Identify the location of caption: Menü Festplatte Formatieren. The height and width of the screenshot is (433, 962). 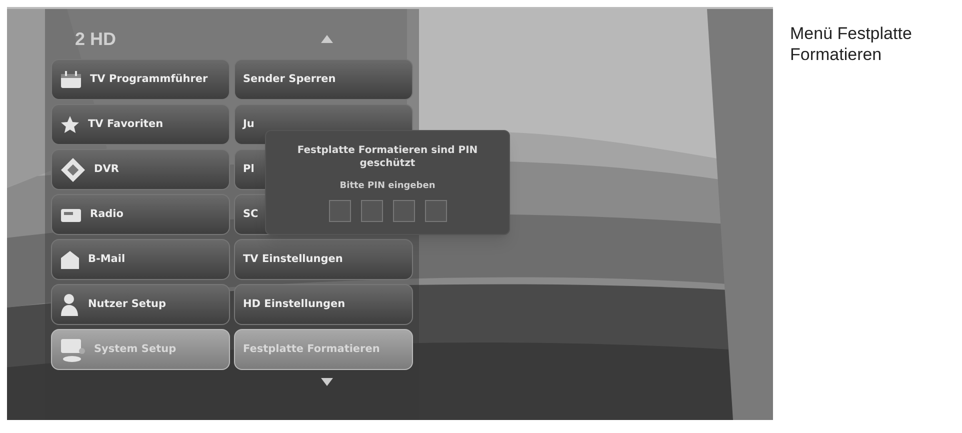
(851, 44).